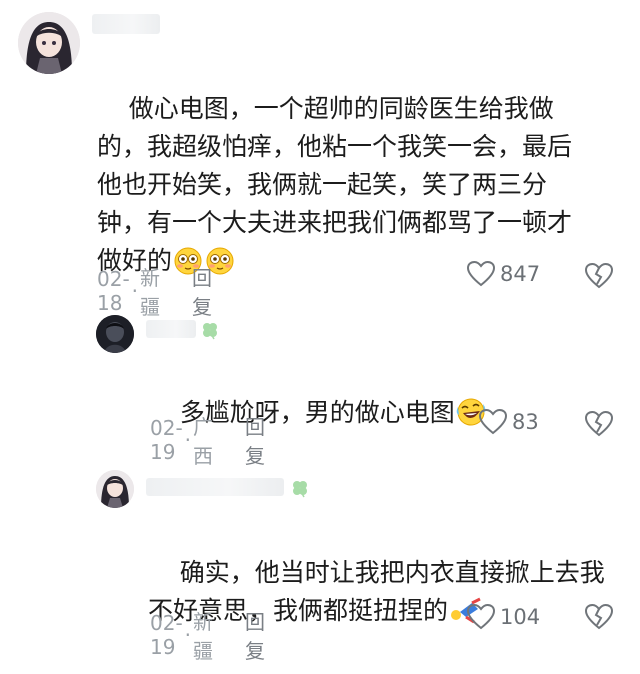  What do you see at coordinates (525, 422) in the screenshot?
I see `like-count: 83` at bounding box center [525, 422].